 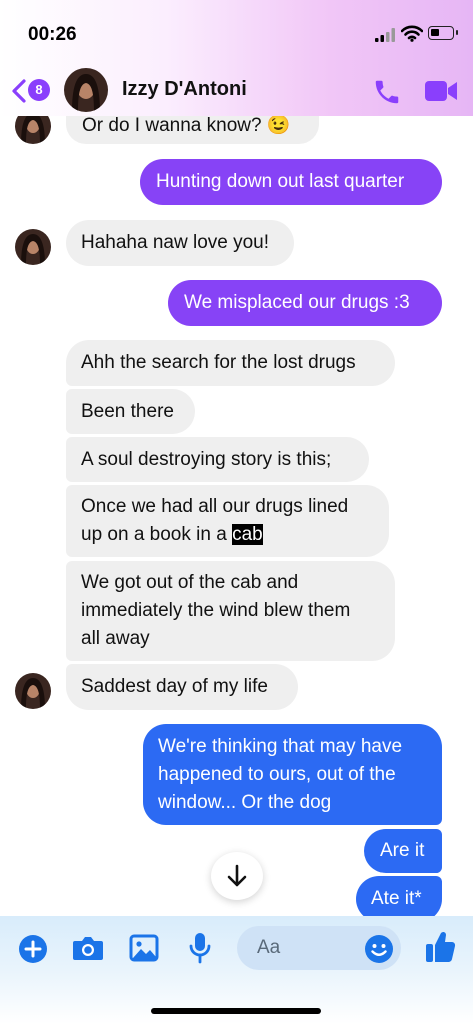 I want to click on message-line: all away, so click(x=115, y=638).